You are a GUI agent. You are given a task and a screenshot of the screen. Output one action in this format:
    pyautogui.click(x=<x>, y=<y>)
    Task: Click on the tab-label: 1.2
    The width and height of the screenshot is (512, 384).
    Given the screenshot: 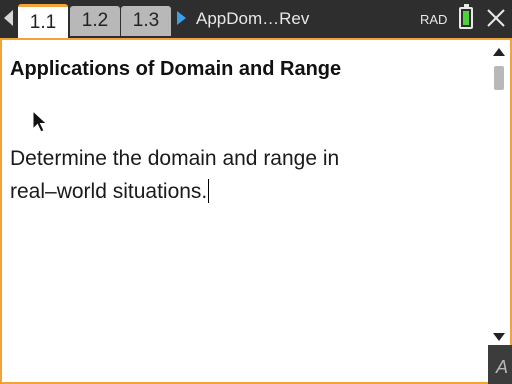 What is the action you would take?
    pyautogui.click(x=95, y=20)
    